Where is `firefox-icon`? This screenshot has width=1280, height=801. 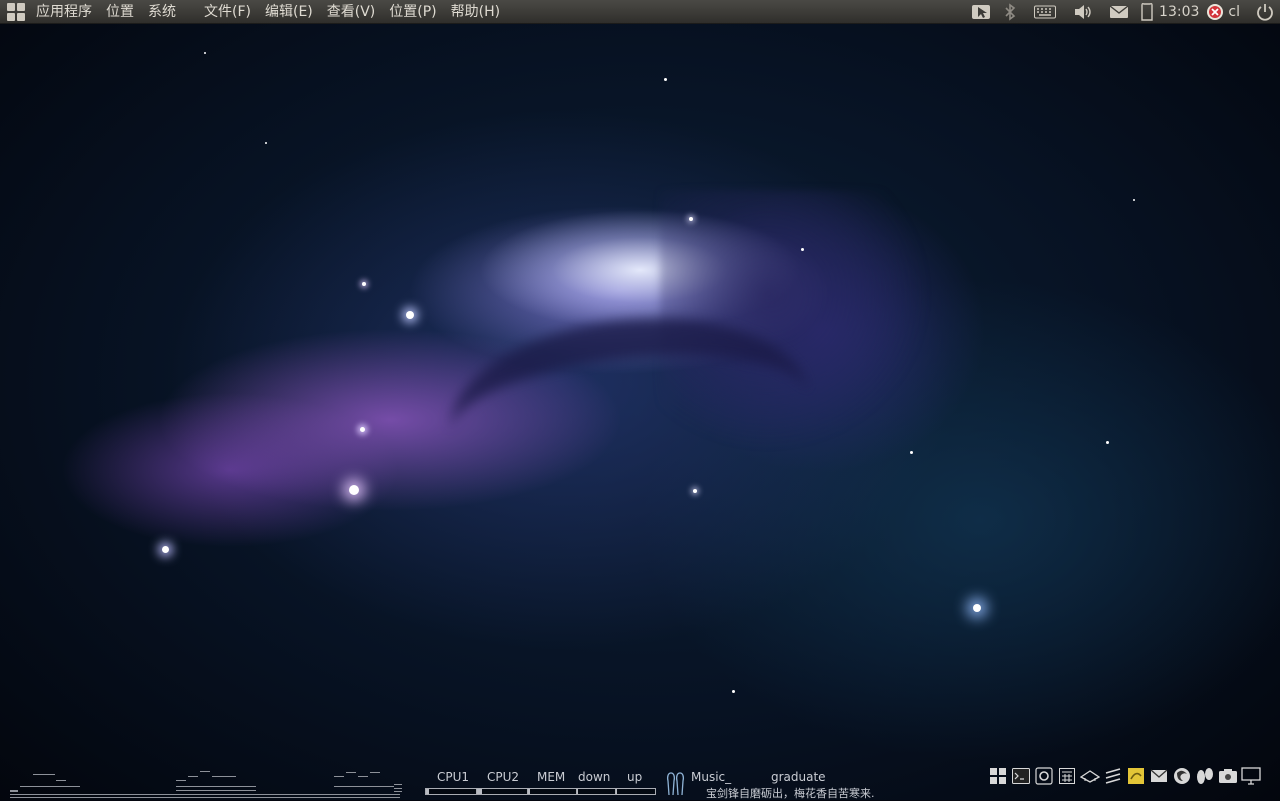 firefox-icon is located at coordinates (1181, 776).